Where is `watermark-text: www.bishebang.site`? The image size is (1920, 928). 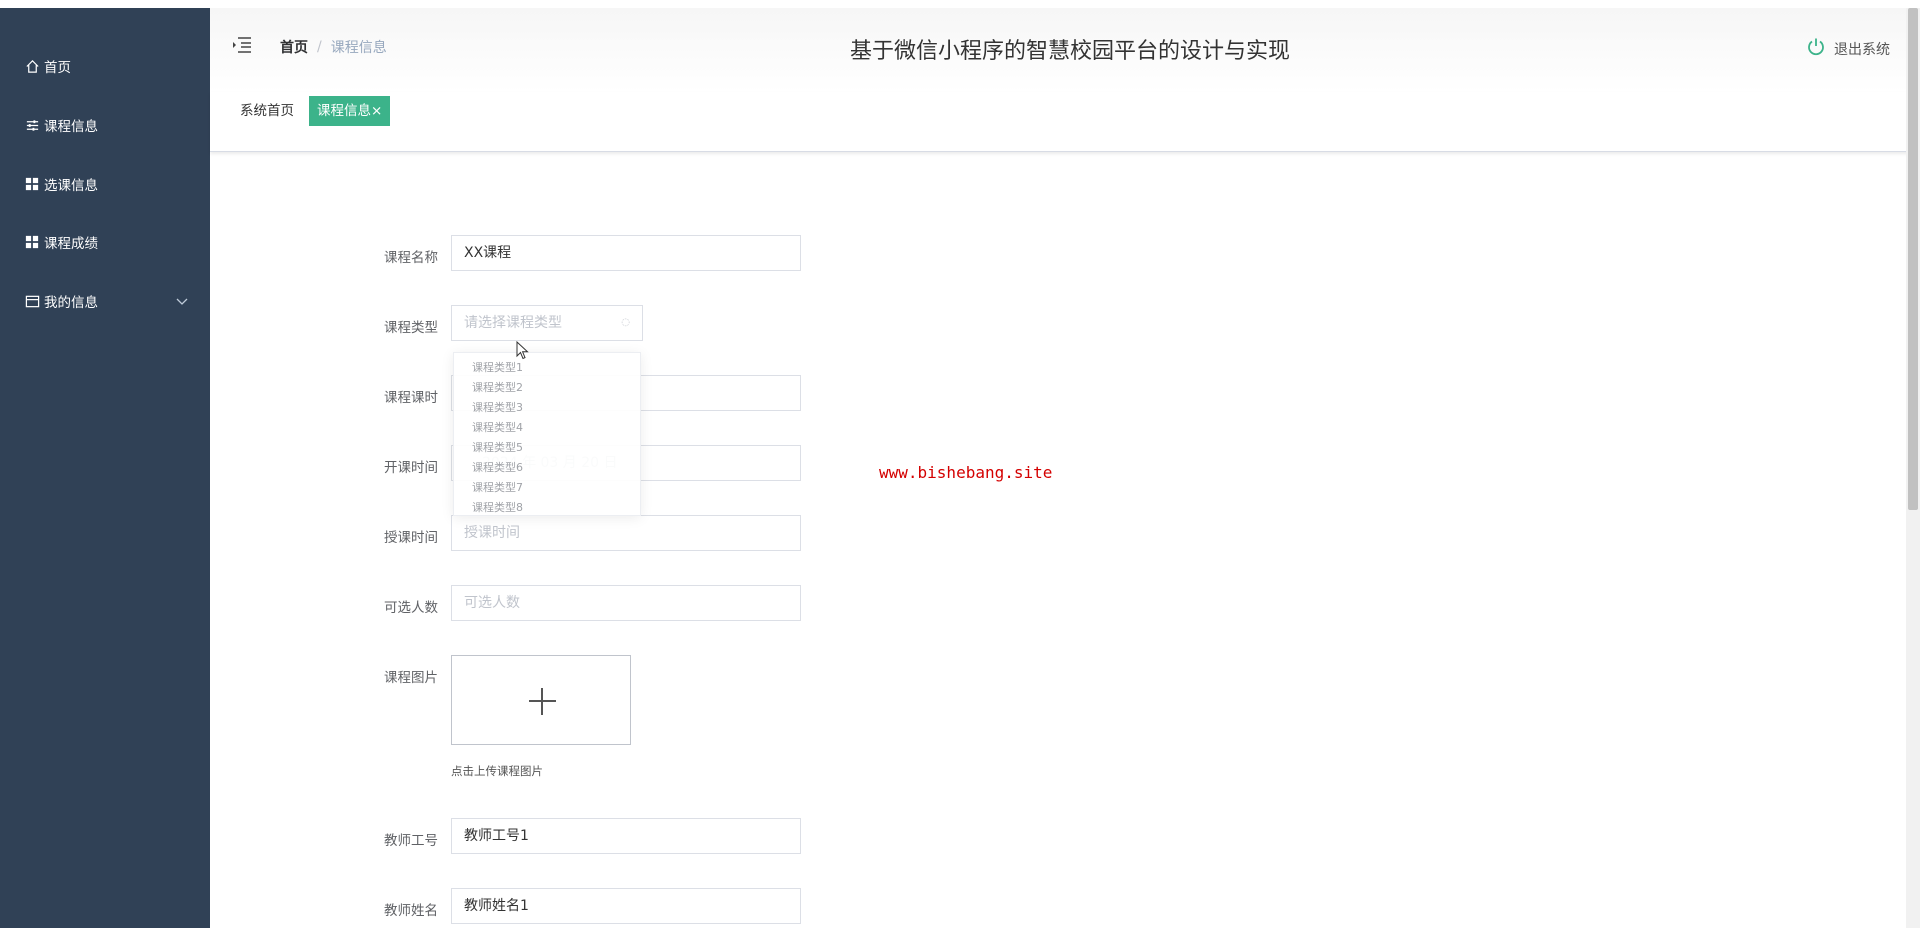 watermark-text: www.bishebang.site is located at coordinates (966, 472).